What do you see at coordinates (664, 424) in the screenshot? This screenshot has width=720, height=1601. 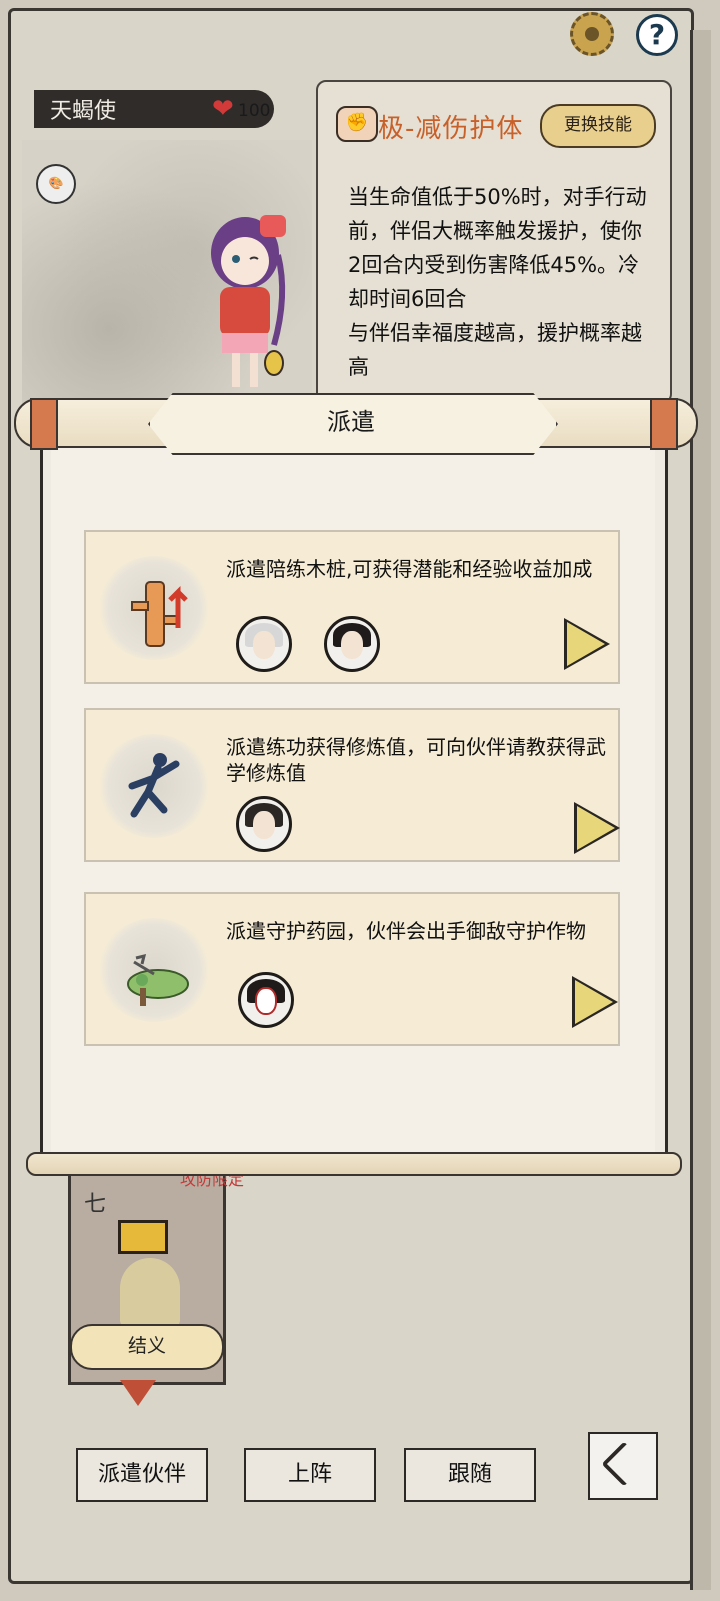 I see `scroll-cap-right` at bounding box center [664, 424].